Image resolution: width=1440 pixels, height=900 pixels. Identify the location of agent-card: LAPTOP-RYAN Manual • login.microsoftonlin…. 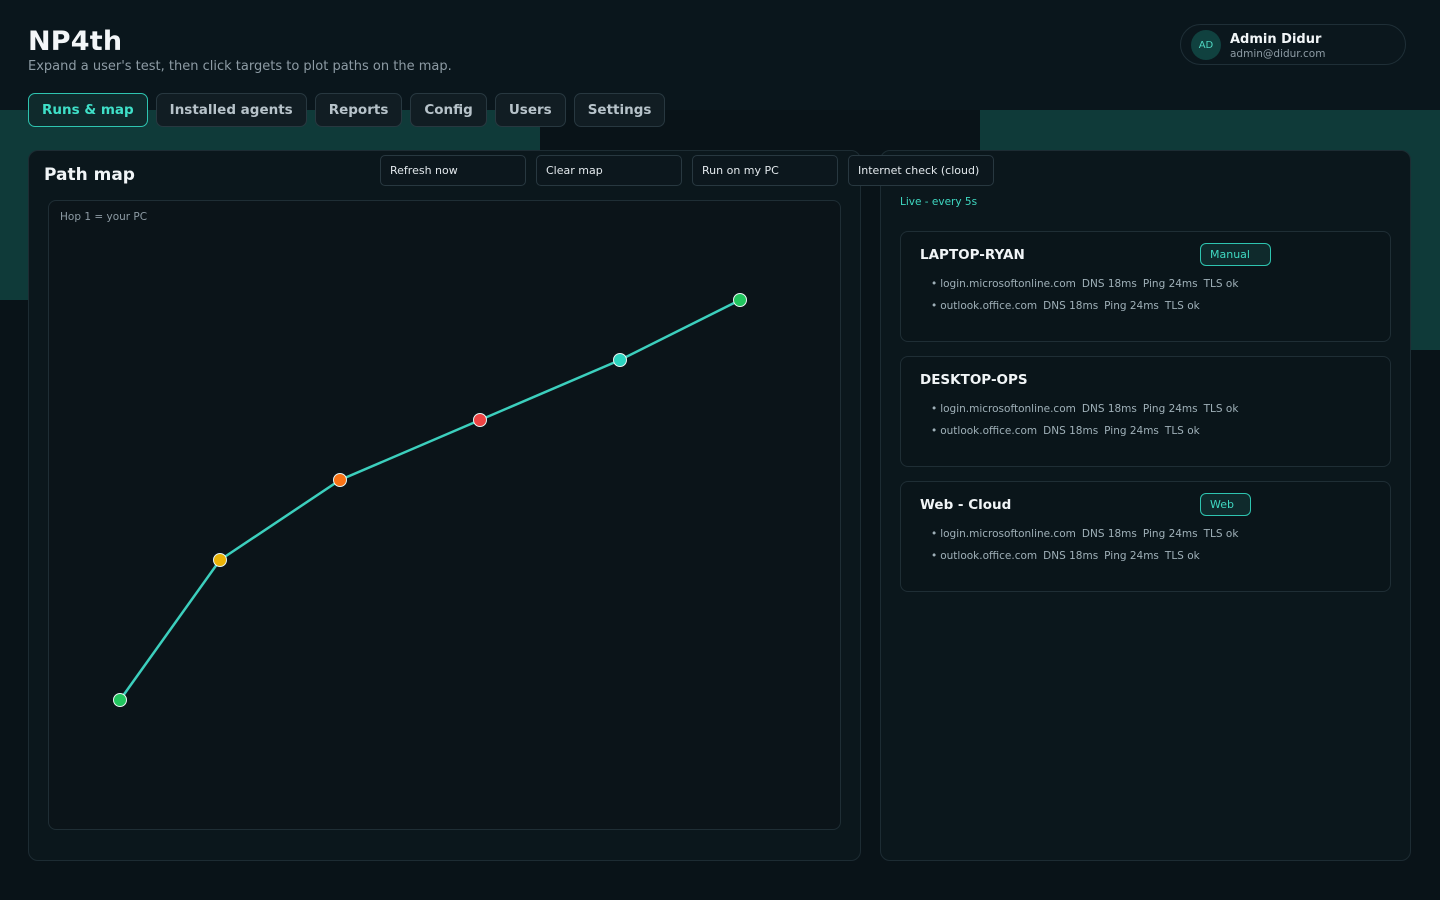
(1145, 286).